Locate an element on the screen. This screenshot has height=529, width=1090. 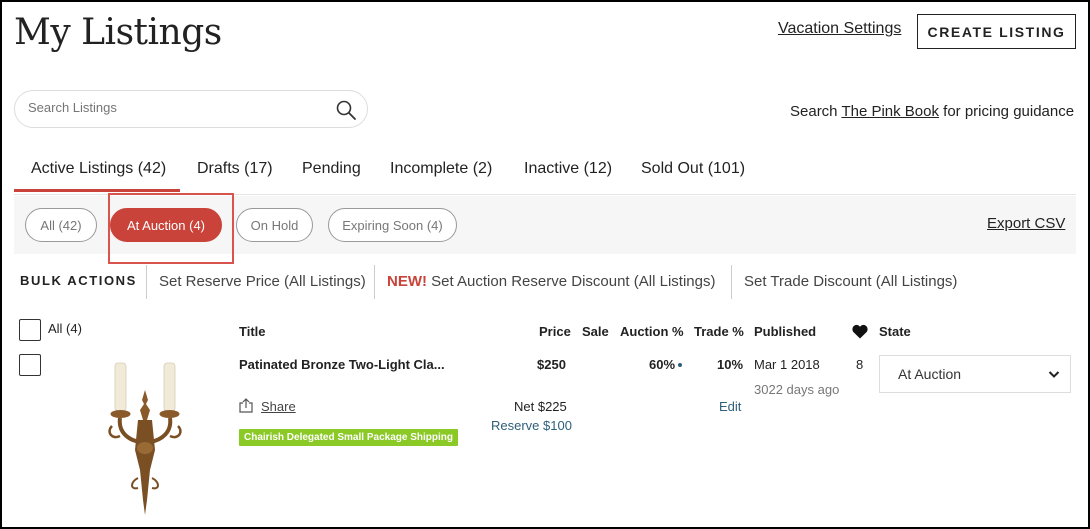
filter-all: All (42) is located at coordinates (61, 225).